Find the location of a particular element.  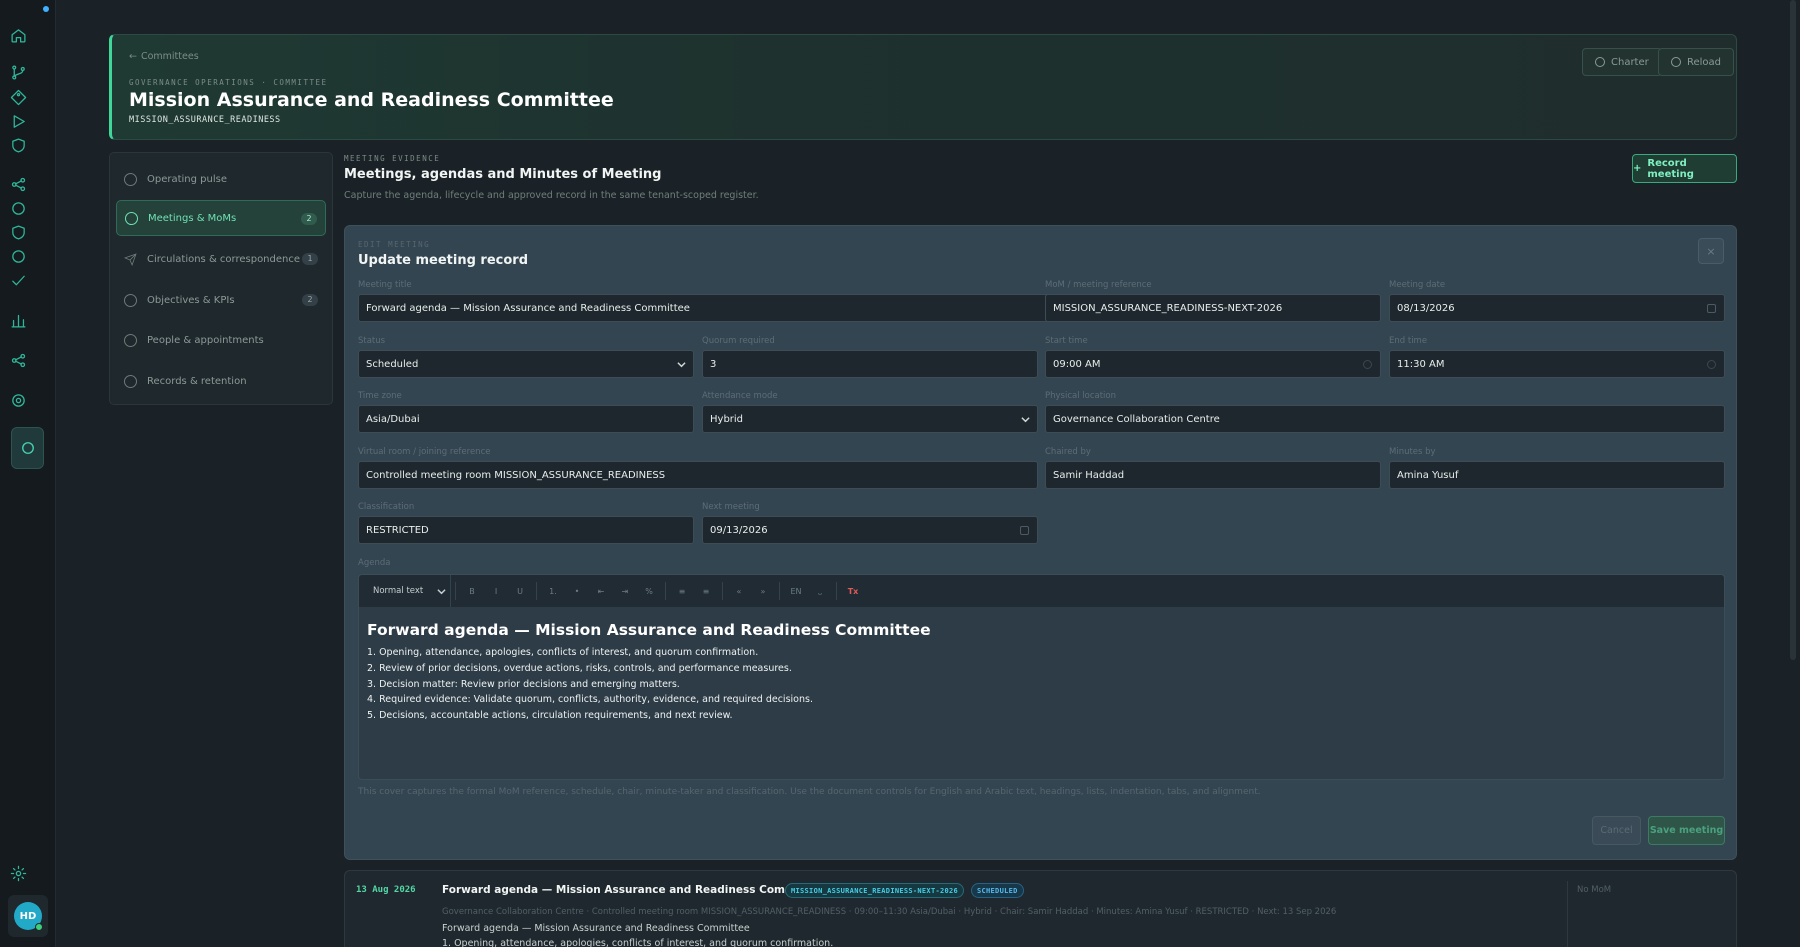

status-label: Status is located at coordinates (372, 341).